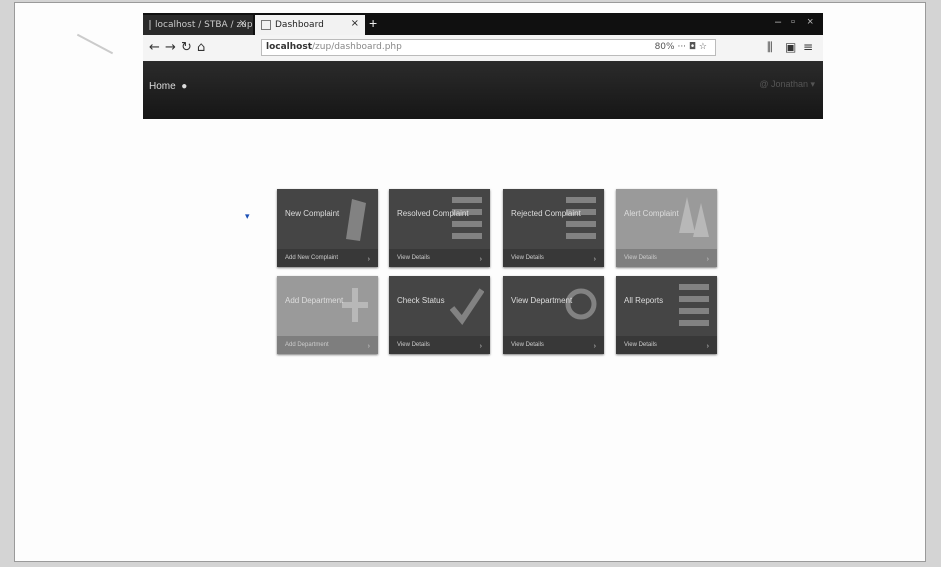 The height and width of the screenshot is (567, 941). I want to click on tab-label: Dashboard, so click(299, 25).